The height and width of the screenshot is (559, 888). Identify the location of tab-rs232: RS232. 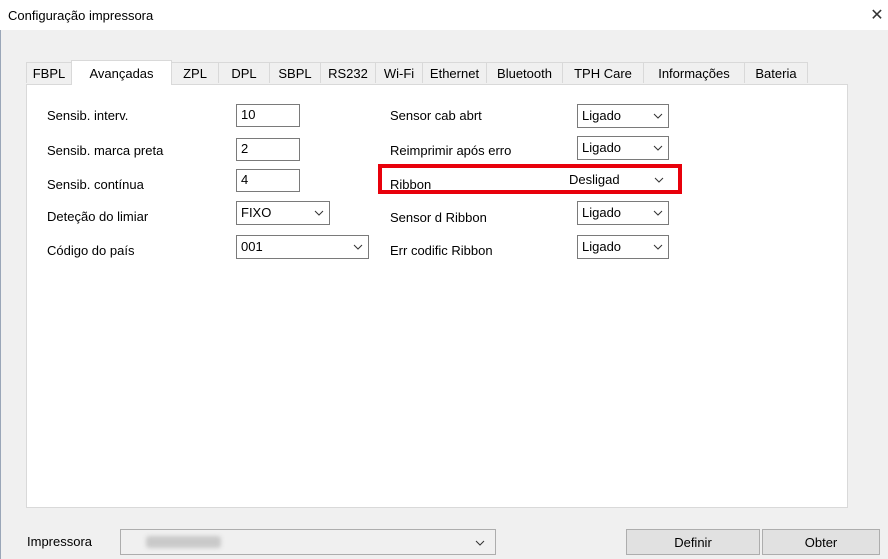
(348, 72).